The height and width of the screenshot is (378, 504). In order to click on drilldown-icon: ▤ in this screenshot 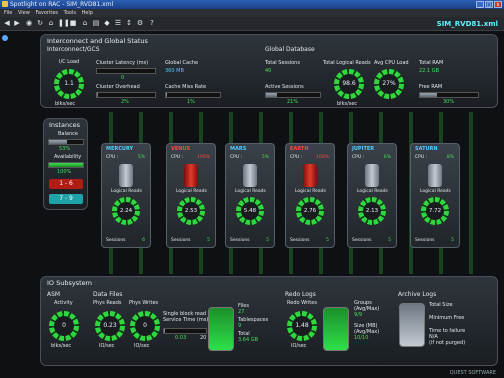, I will do `click(96, 23)`.